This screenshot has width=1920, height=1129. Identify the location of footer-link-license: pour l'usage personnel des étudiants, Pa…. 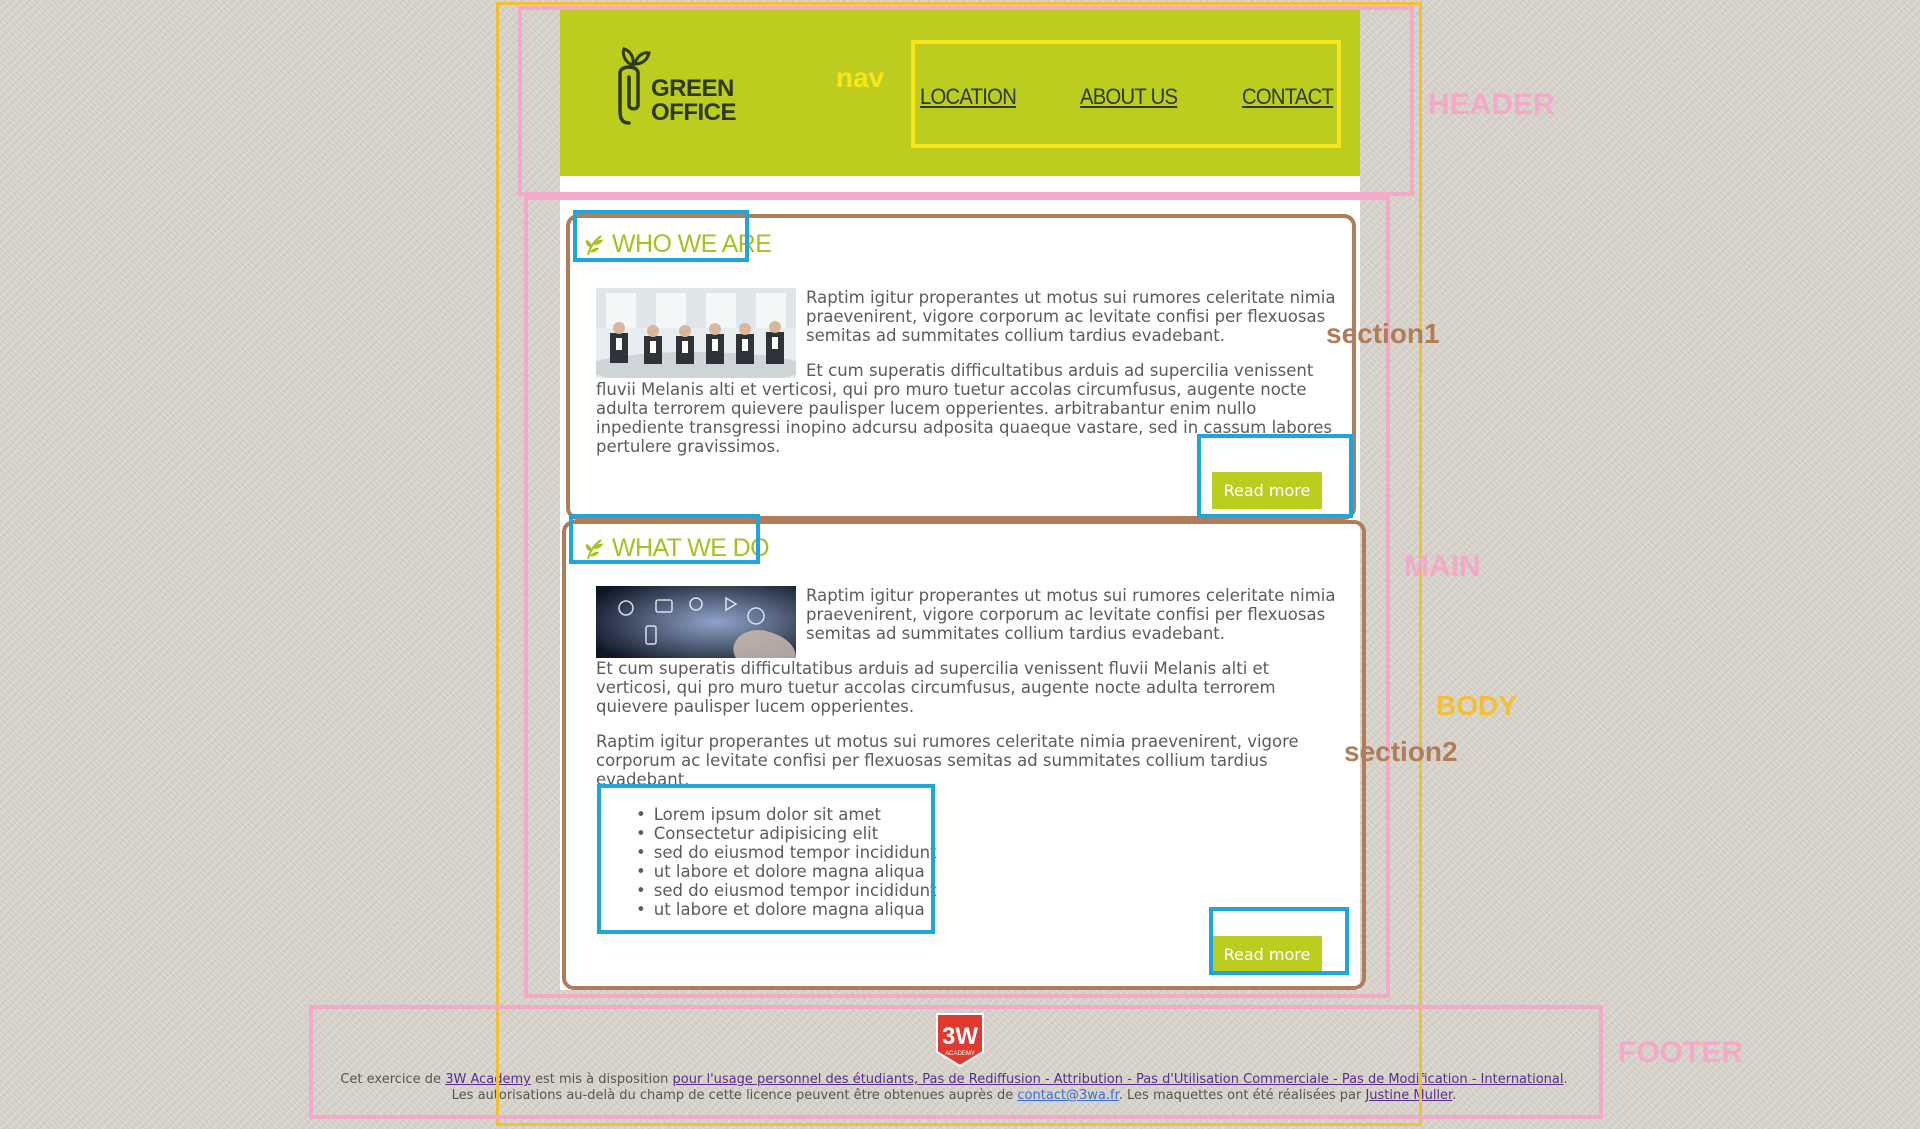
(1118, 1079).